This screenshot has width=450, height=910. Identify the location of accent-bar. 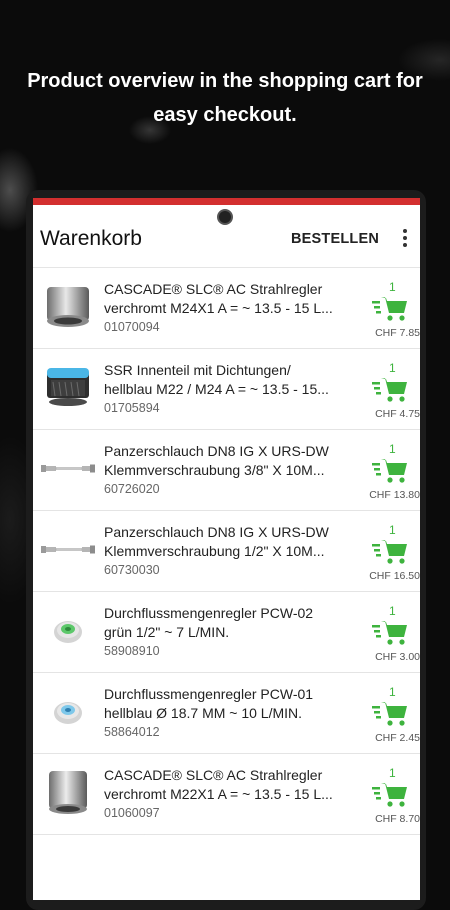
(226, 201).